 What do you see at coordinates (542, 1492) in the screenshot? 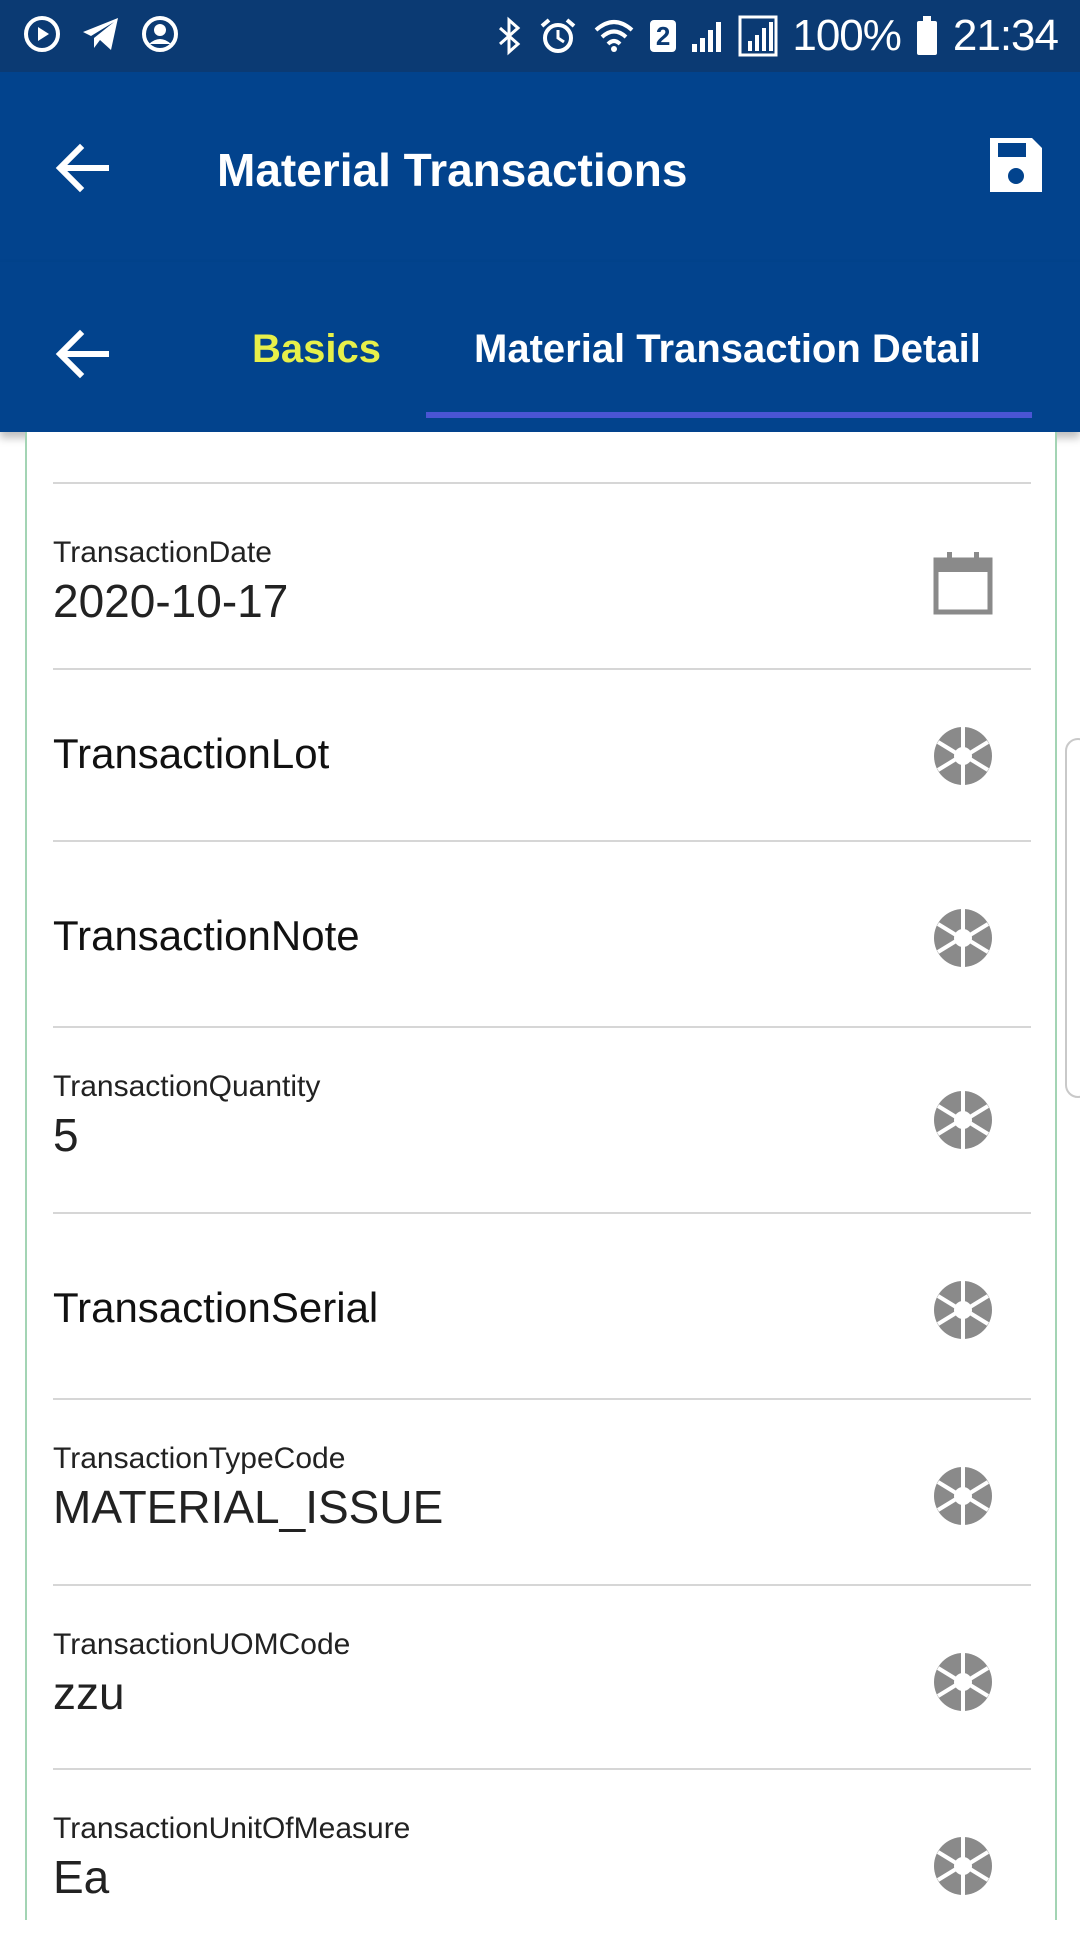
I see `field-row-transaction-type-code: TransactionTypeCode MATERIAL_ISSUE` at bounding box center [542, 1492].